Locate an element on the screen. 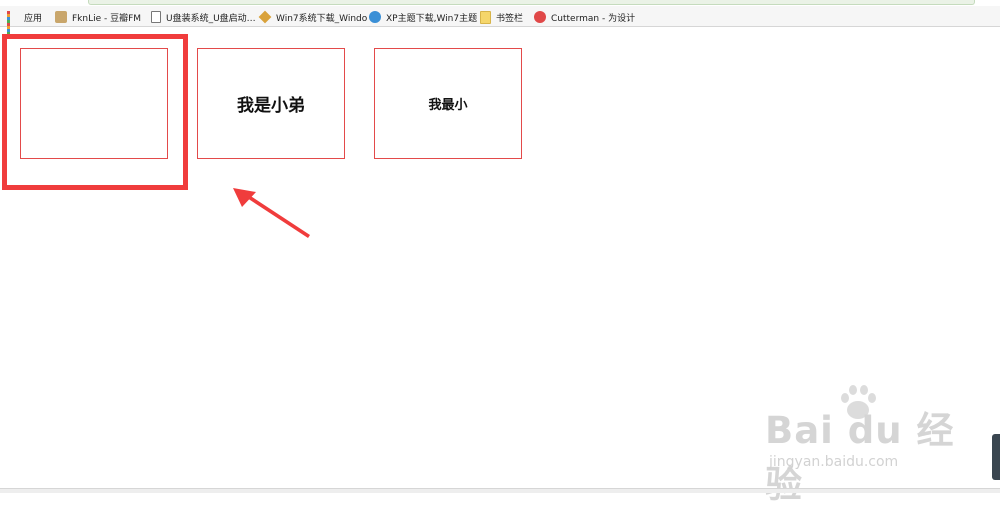 The width and height of the screenshot is (1000, 508). bookmark-folder: 书签栏 is located at coordinates (501, 17).